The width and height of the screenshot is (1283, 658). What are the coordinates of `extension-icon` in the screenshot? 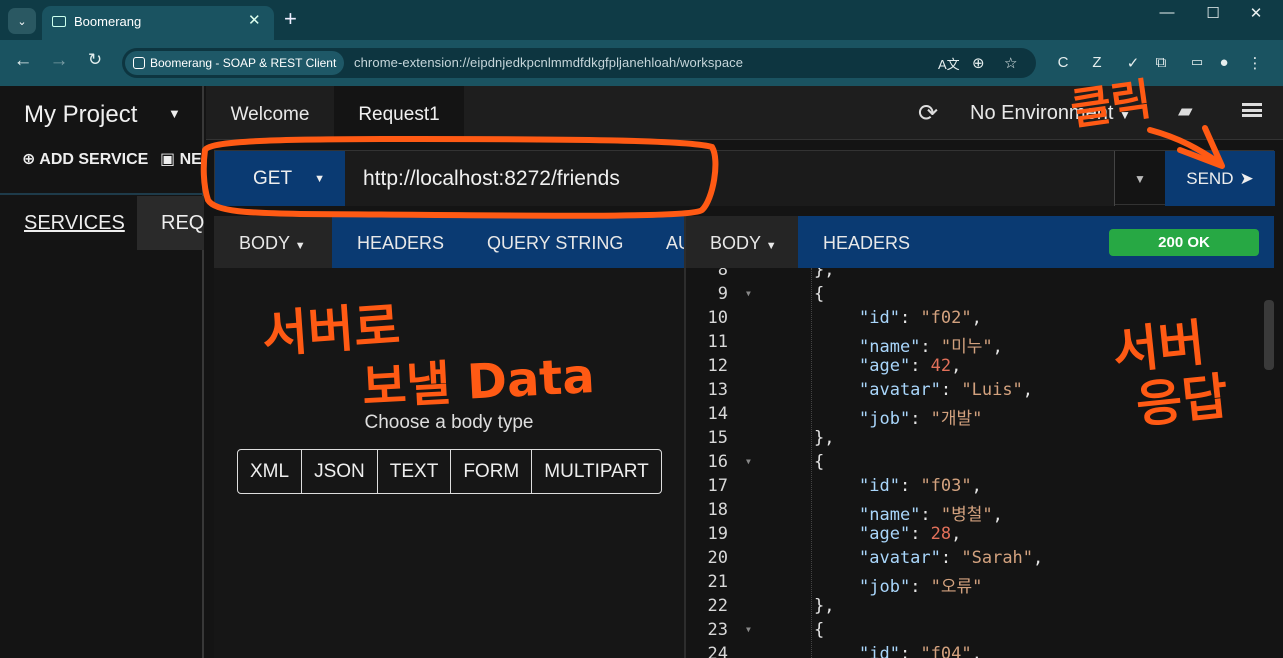 It's located at (139, 63).